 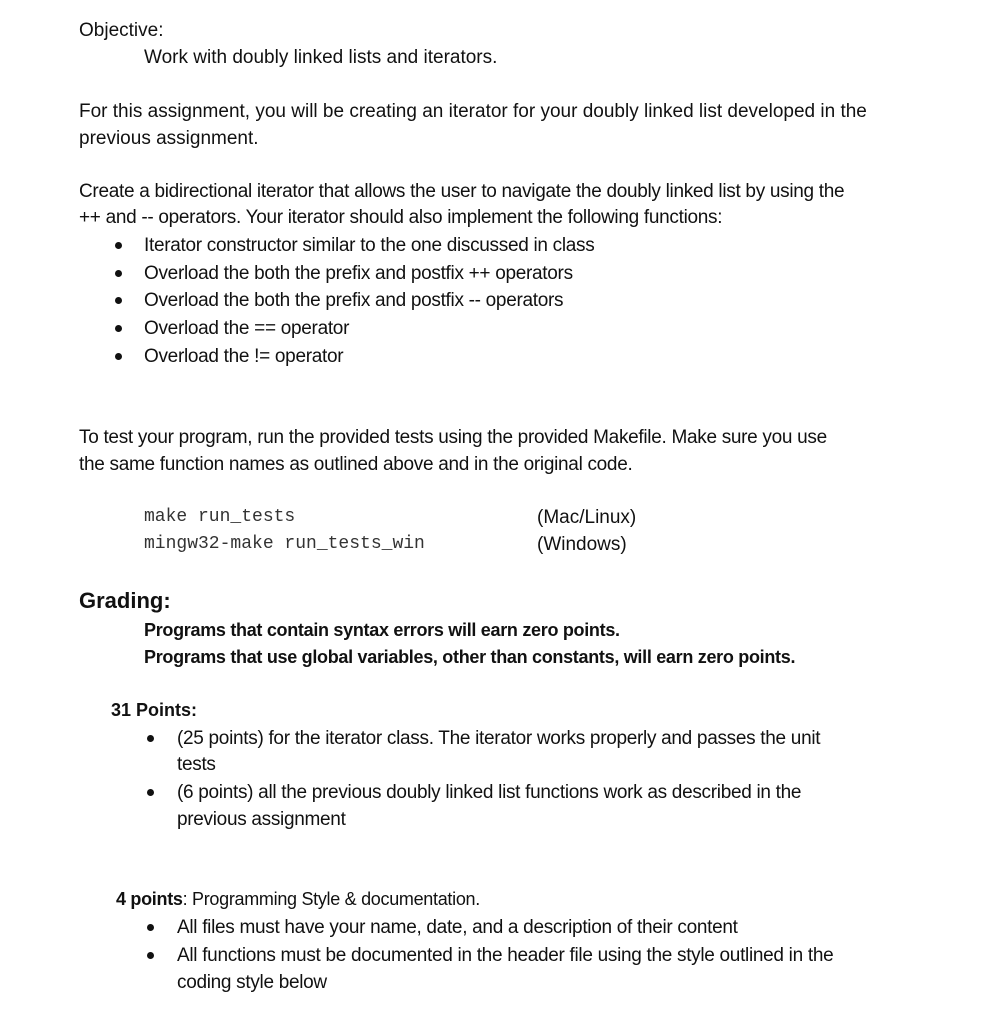 I want to click on objective-heading: Objective:, so click(x=121, y=30).